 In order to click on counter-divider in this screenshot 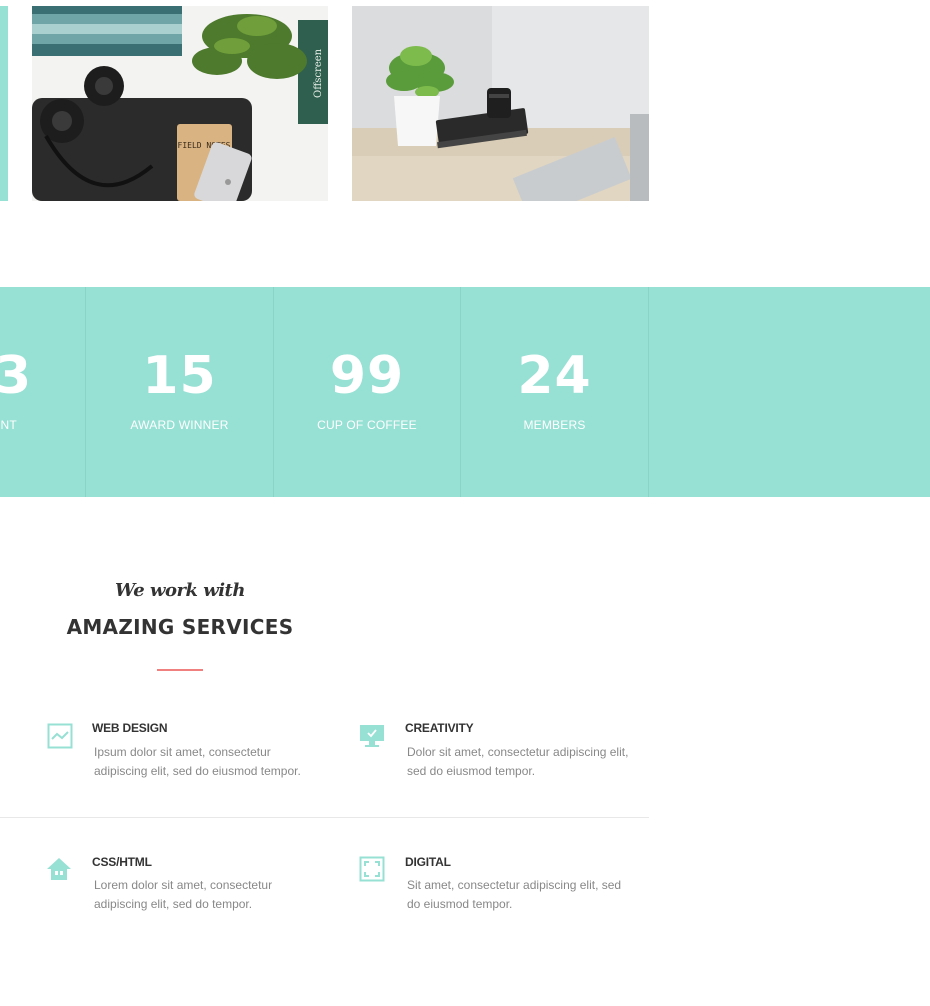, I will do `click(648, 392)`.